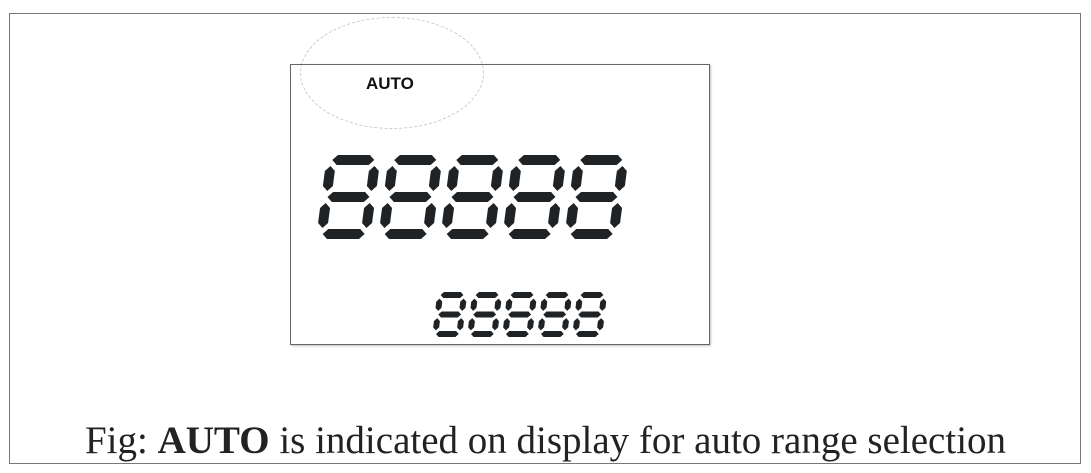 This screenshot has height=473, width=1091. I want to click on main-digit-readout, so click(472, 197).